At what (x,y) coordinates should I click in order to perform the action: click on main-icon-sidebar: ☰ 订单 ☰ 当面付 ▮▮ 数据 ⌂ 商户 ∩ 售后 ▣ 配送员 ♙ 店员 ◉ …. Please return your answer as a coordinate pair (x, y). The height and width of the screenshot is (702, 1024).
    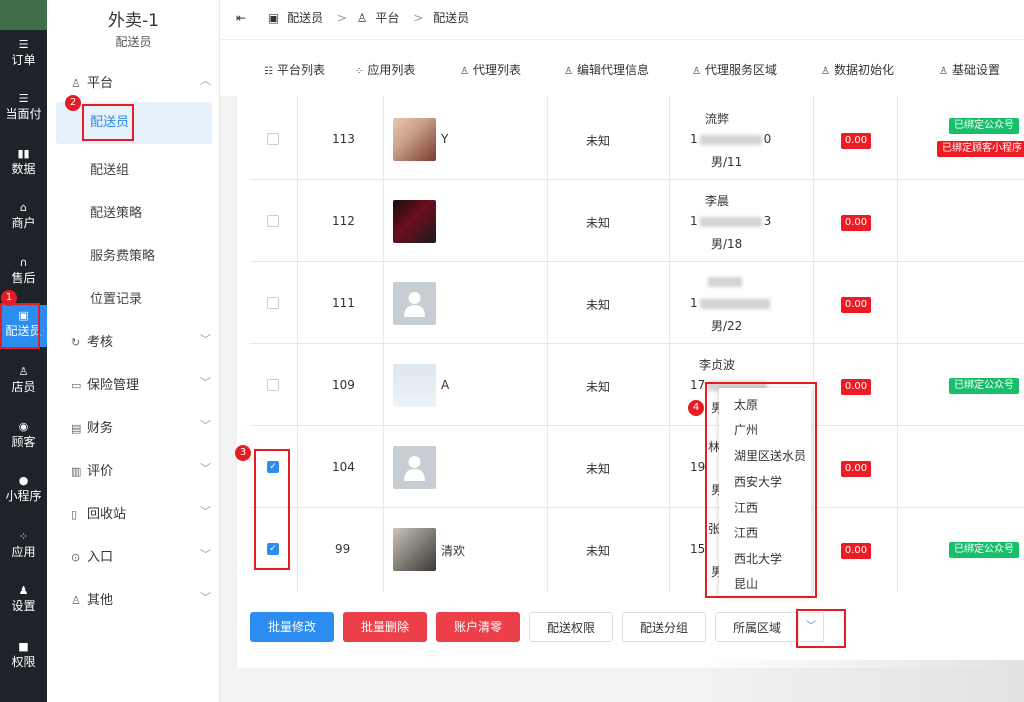
    Looking at the image, I should click on (23, 351).